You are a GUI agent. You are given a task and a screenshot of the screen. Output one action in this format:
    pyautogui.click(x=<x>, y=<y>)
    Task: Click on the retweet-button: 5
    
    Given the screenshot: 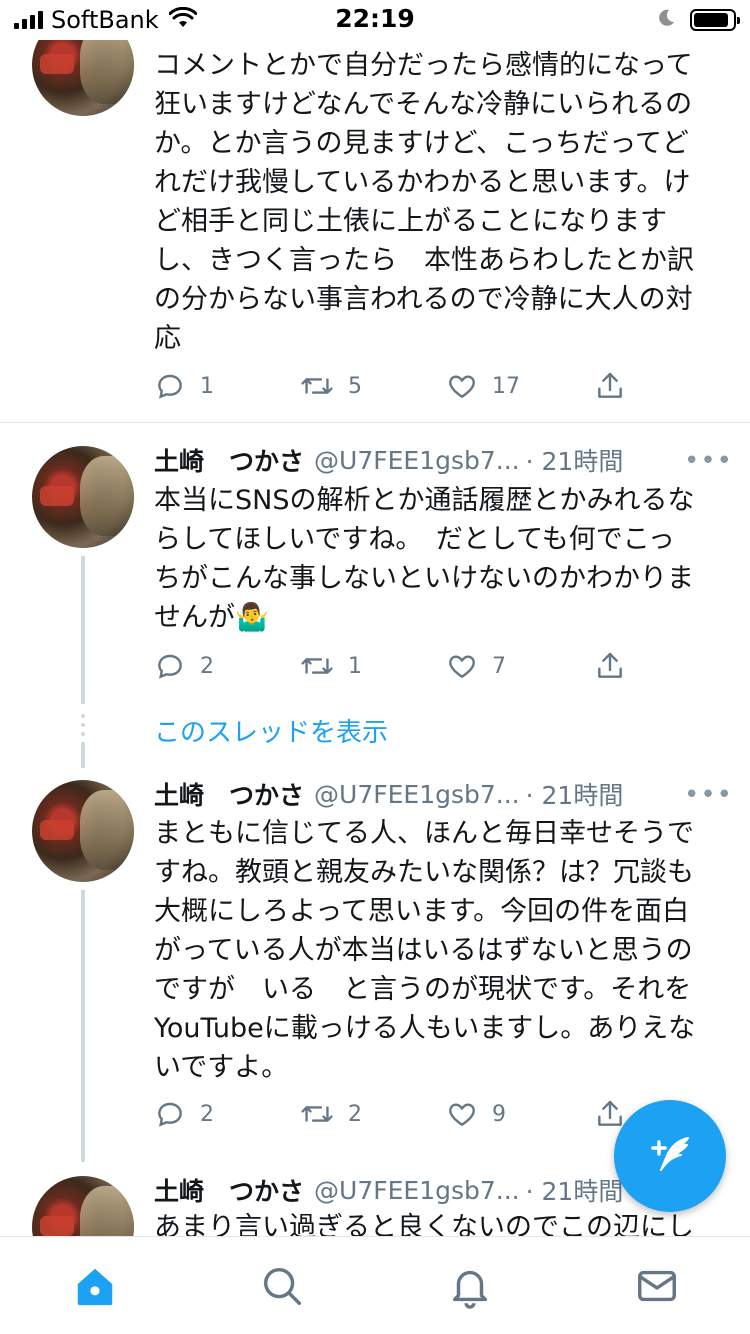 What is the action you would take?
    pyautogui.click(x=331, y=386)
    